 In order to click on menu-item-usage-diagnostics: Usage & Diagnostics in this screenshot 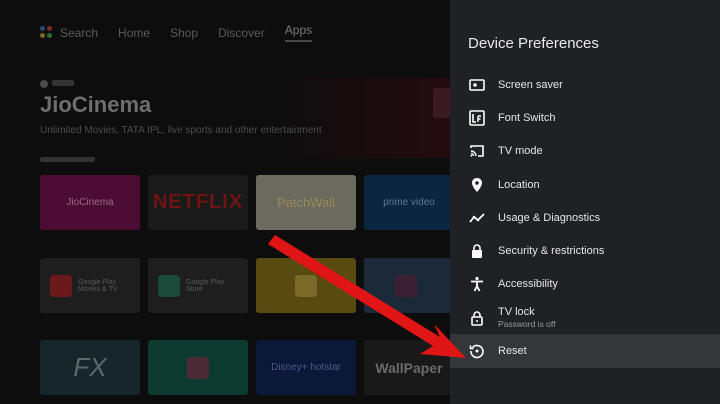, I will do `click(585, 217)`.